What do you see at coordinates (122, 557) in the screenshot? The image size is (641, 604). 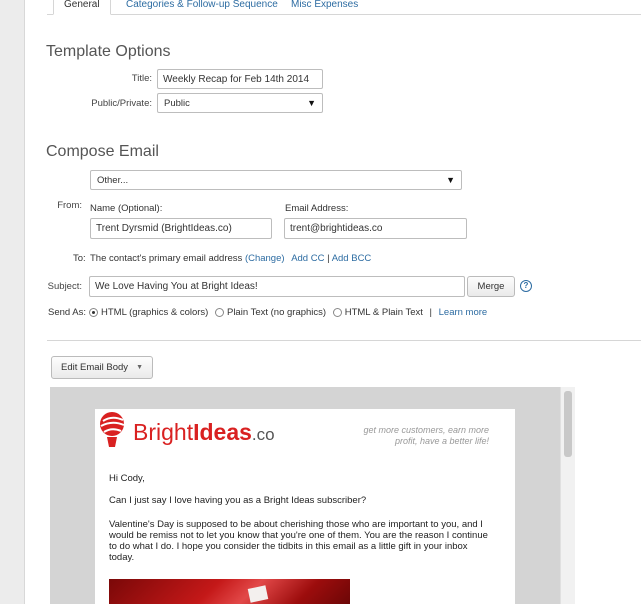 I see `paragraph-2-line: today.` at bounding box center [122, 557].